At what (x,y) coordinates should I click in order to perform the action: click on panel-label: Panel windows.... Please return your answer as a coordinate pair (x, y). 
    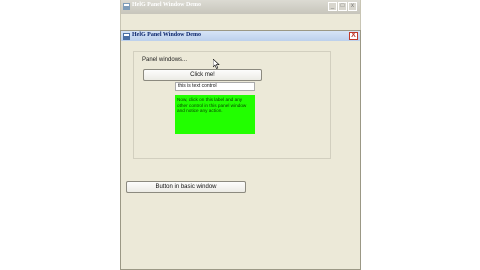
    Looking at the image, I should click on (165, 60).